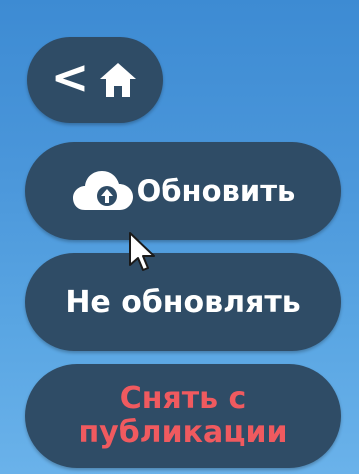 The image size is (359, 474). Describe the element at coordinates (183, 432) in the screenshot. I see `unpublish-button-label-line2: публикации` at that location.